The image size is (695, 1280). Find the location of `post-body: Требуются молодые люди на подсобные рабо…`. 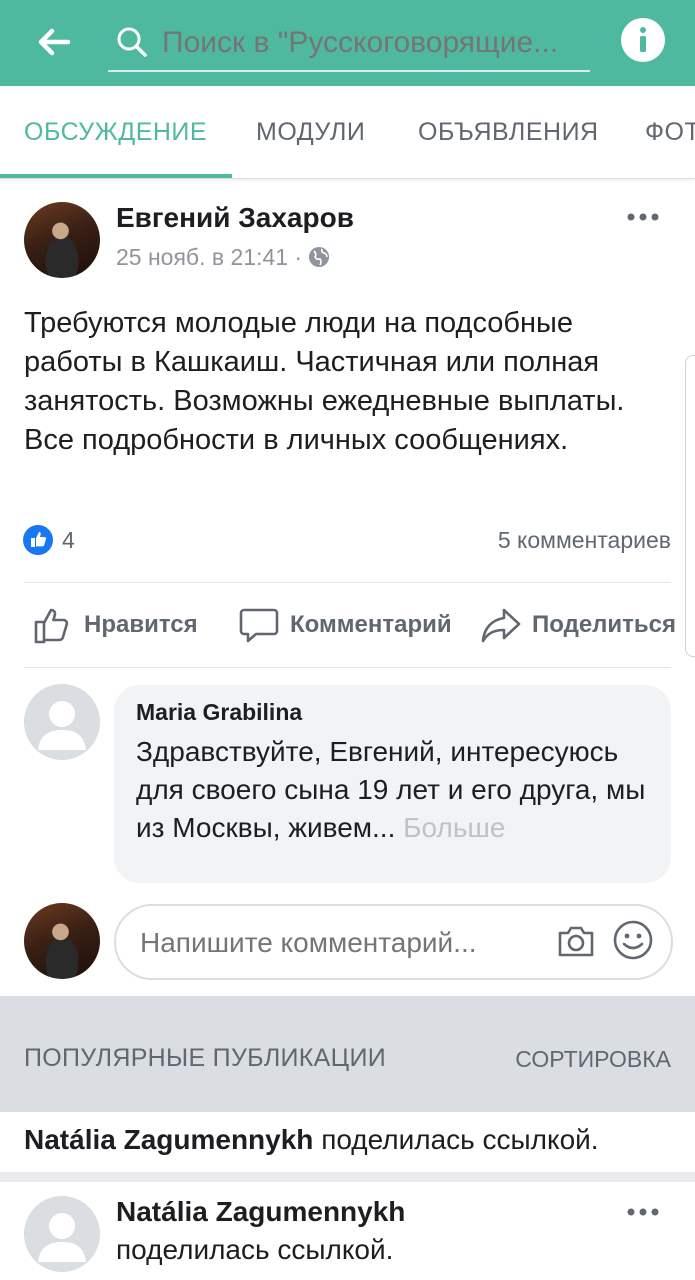

post-body: Требуются молодые люди на подсобные рабо… is located at coordinates (324, 381).